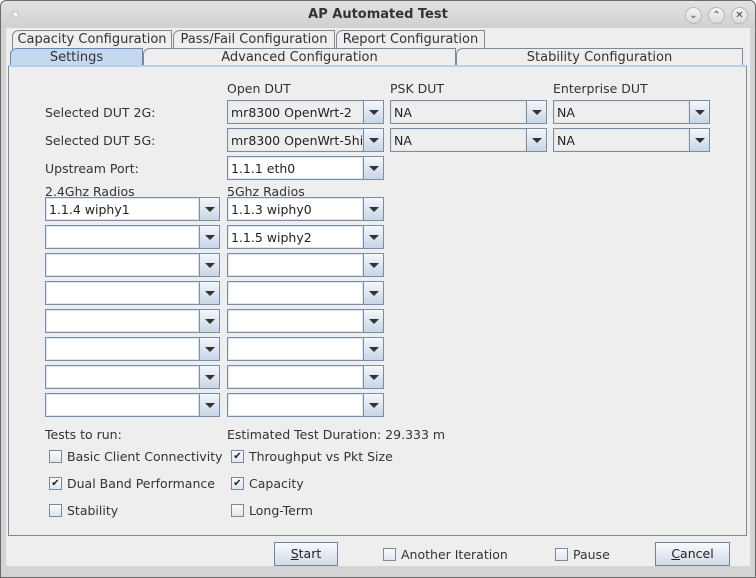 This screenshot has height=578, width=756. Describe the element at coordinates (141, 483) in the screenshot. I see `checkbox-label: Dual Band Performance` at that location.